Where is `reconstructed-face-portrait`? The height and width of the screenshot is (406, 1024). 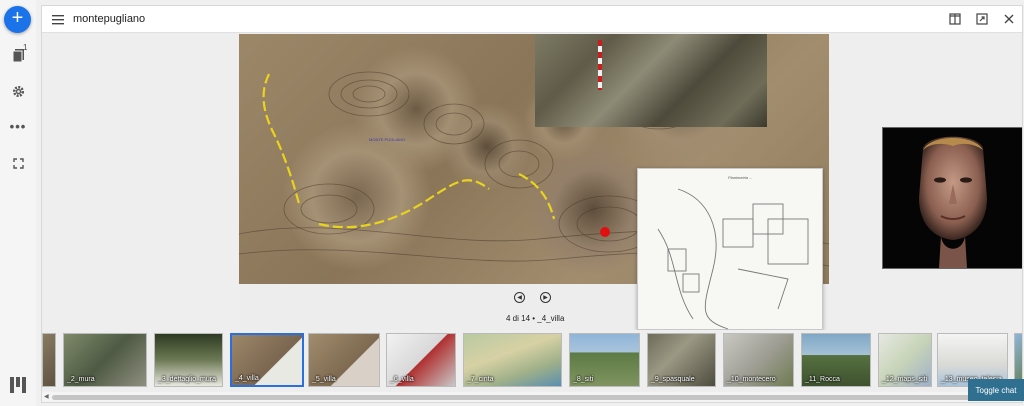
reconstructed-face-portrait is located at coordinates (952, 198).